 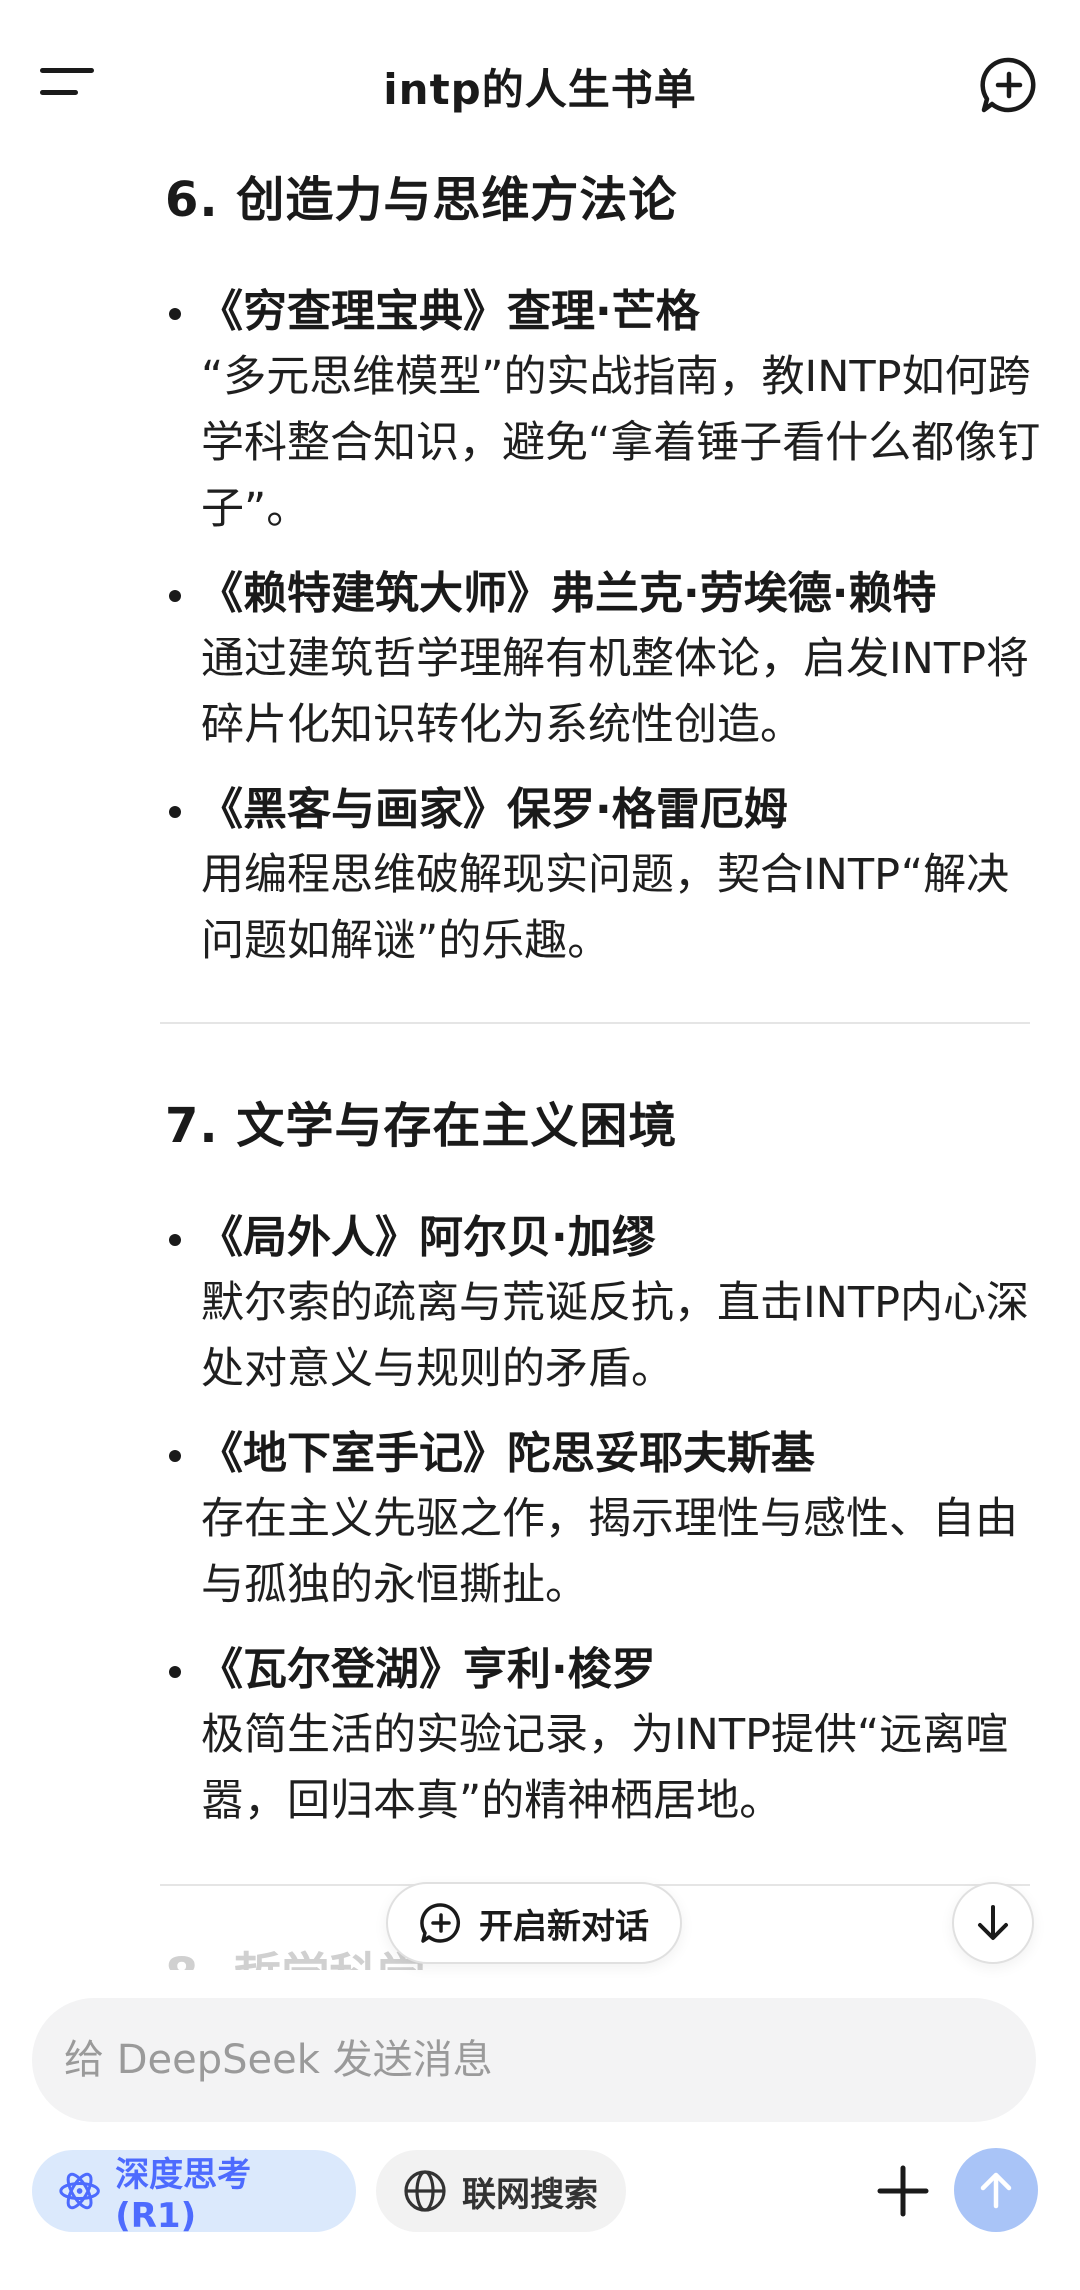 I want to click on book-description: 极简生活的实验记录，为INTP提供“远离喧嚣，回归本真”的精神栖居地。, so click(x=605, y=1768).